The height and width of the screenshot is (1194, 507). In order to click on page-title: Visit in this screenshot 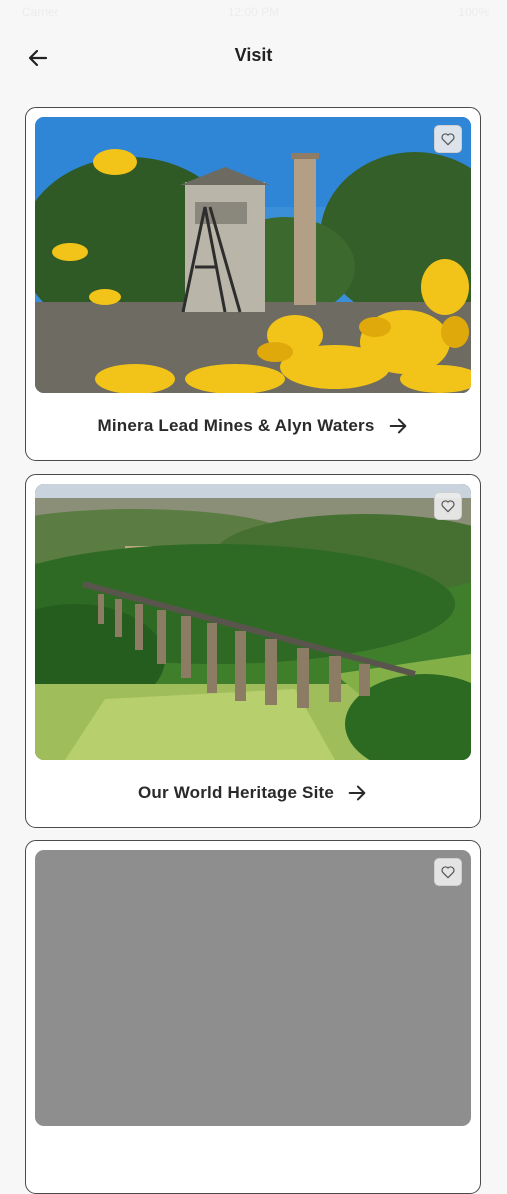, I will do `click(253, 55)`.